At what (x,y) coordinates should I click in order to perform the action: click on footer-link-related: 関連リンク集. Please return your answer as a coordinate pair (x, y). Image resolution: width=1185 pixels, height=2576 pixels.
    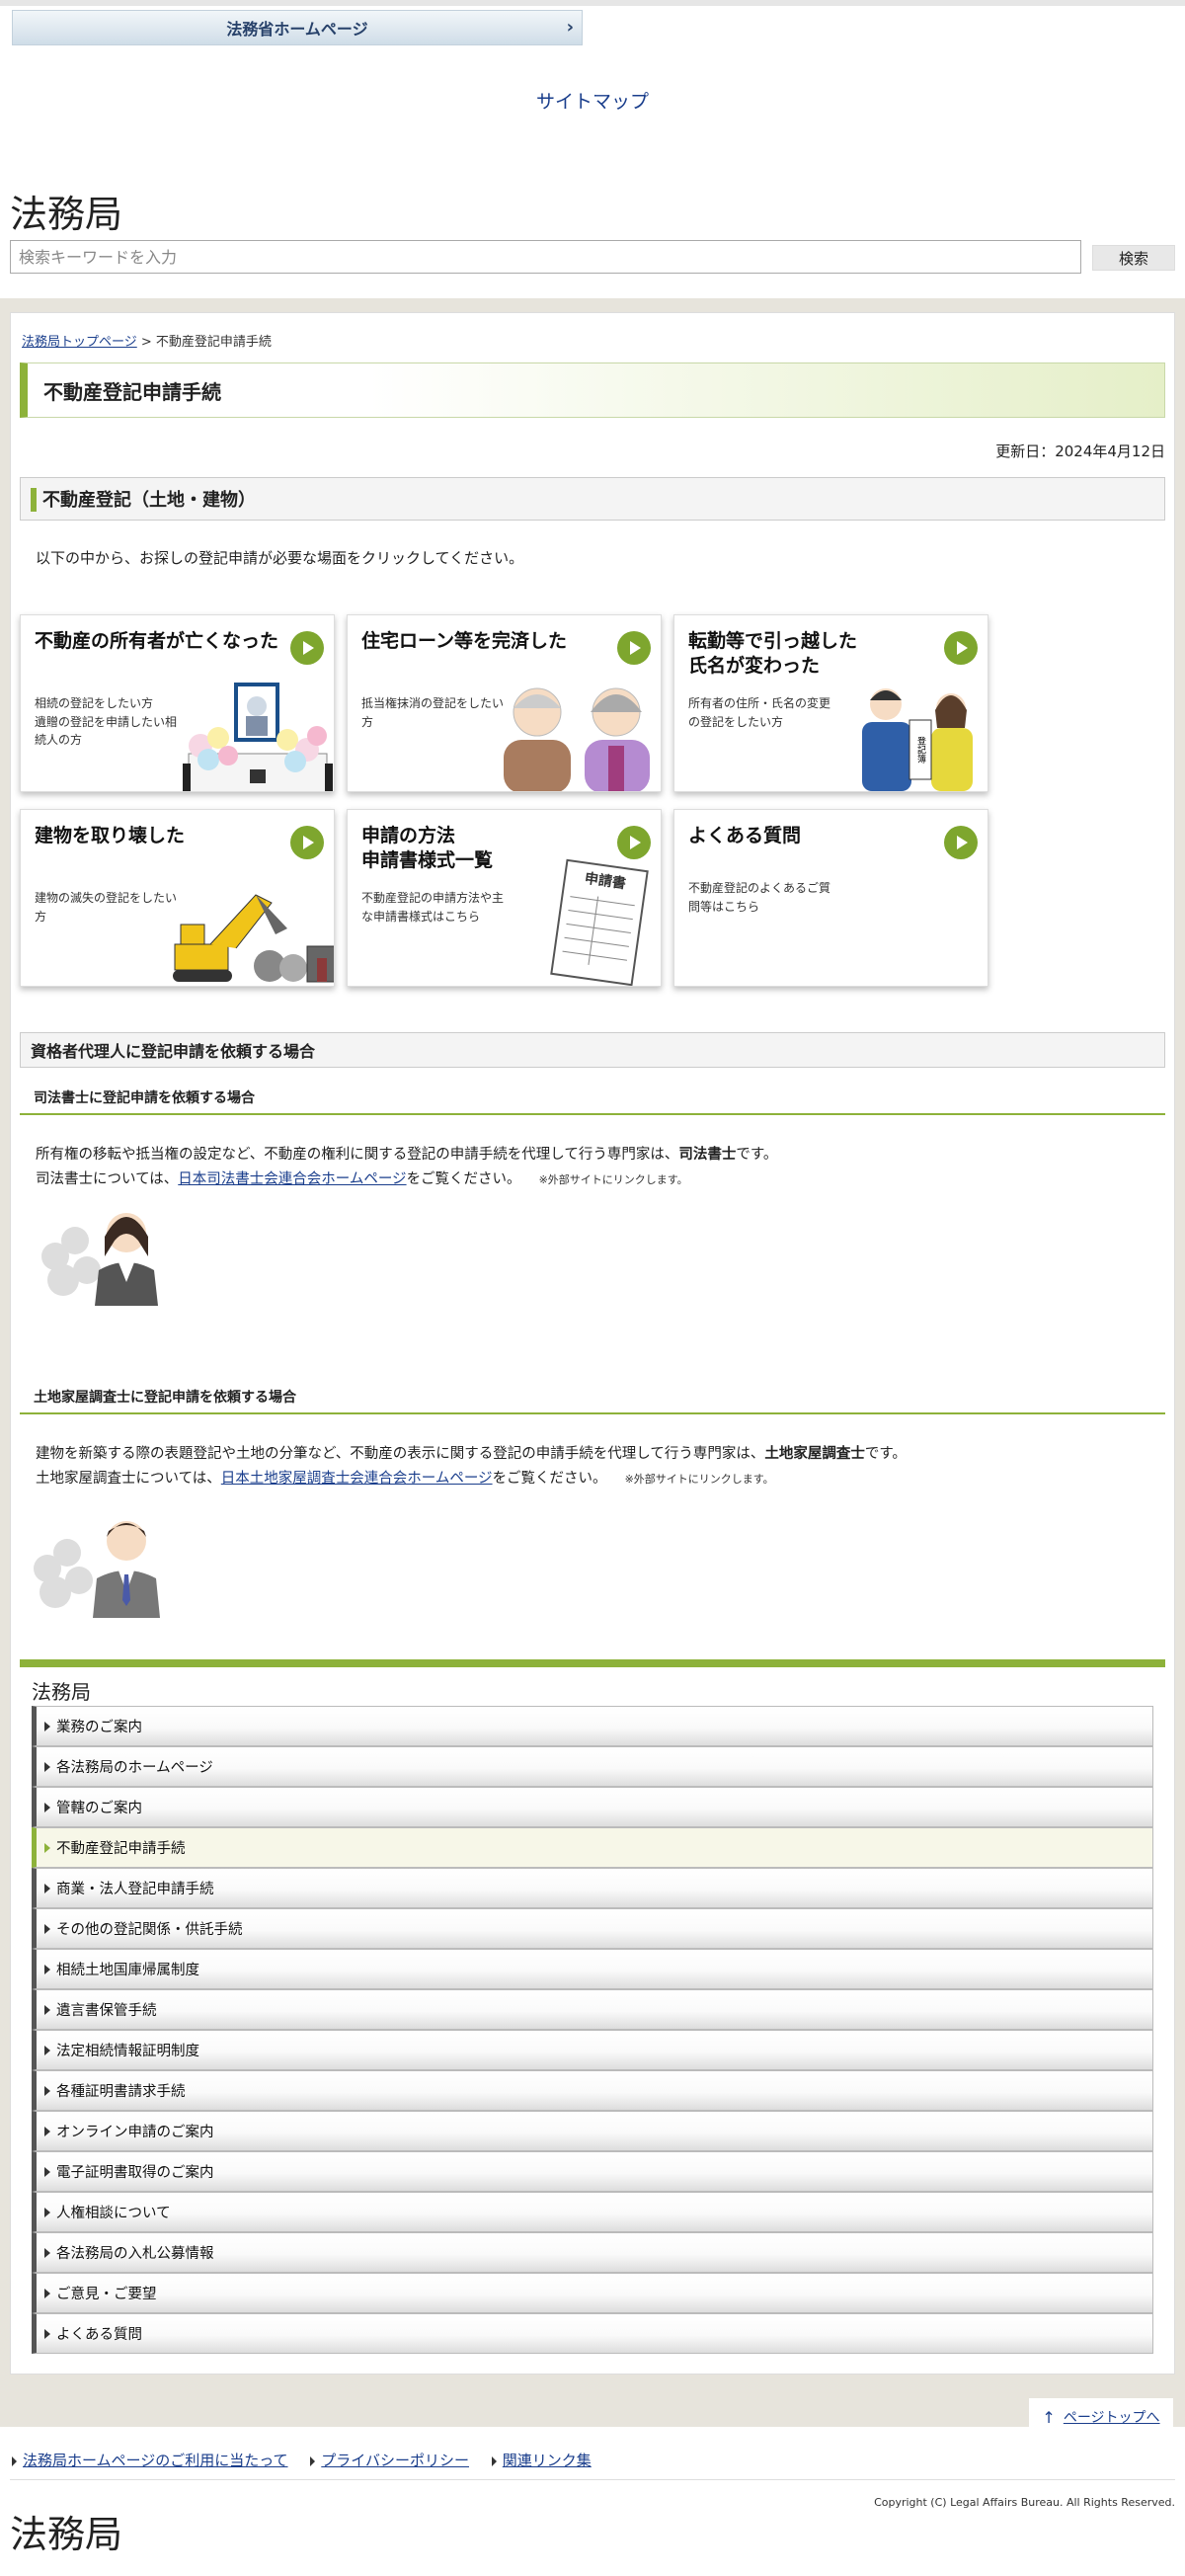
    Looking at the image, I should click on (547, 2460).